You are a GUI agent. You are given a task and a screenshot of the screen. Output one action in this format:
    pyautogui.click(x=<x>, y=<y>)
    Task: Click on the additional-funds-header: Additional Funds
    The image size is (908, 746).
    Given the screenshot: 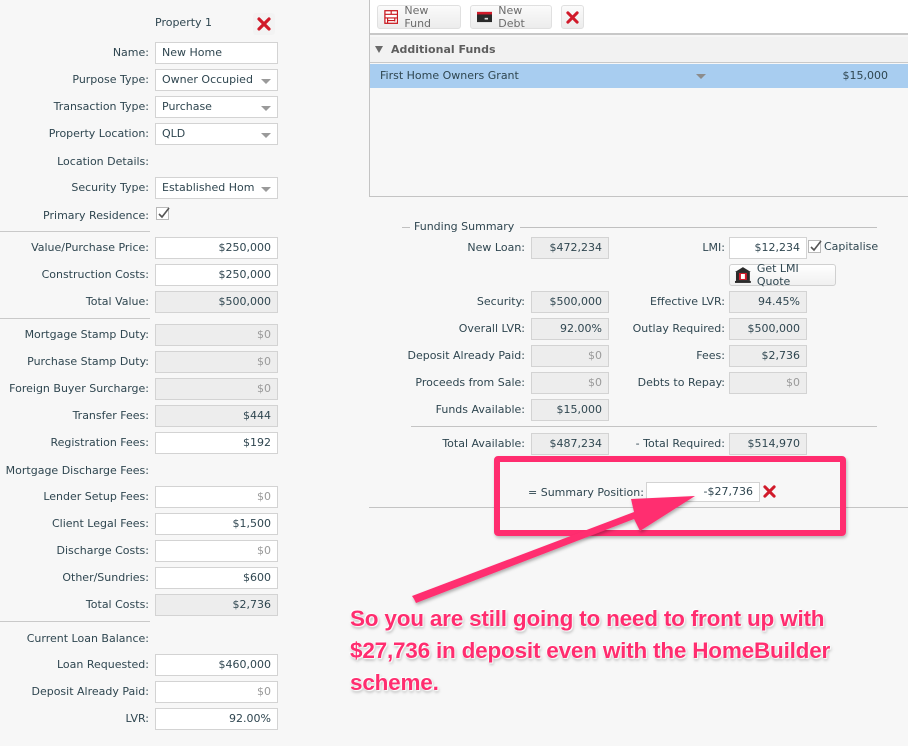 What is the action you would take?
    pyautogui.click(x=639, y=50)
    